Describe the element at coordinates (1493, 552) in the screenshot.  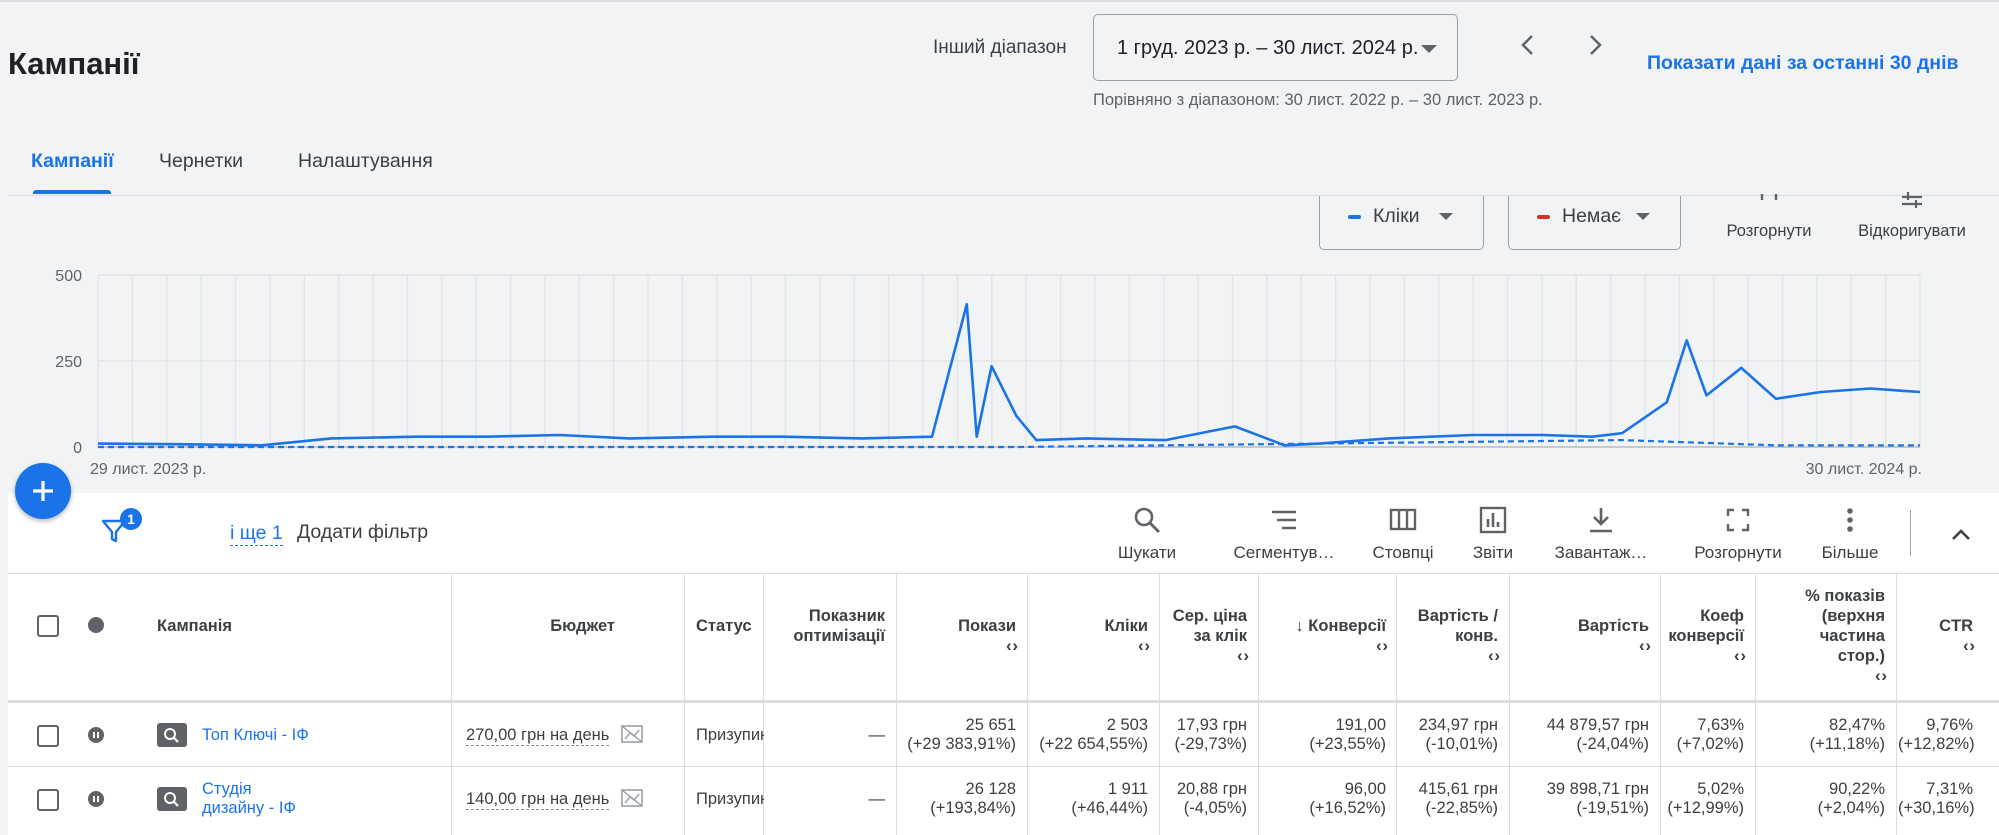
I see `toolbar-reports-label: Звіти` at that location.